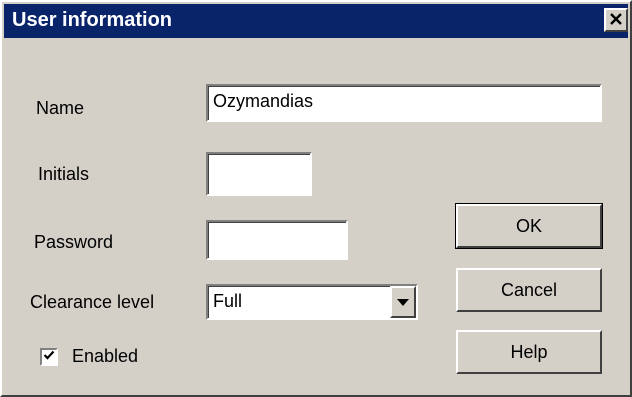 This screenshot has width=632, height=397. What do you see at coordinates (529, 352) in the screenshot?
I see `help-button: Help` at bounding box center [529, 352].